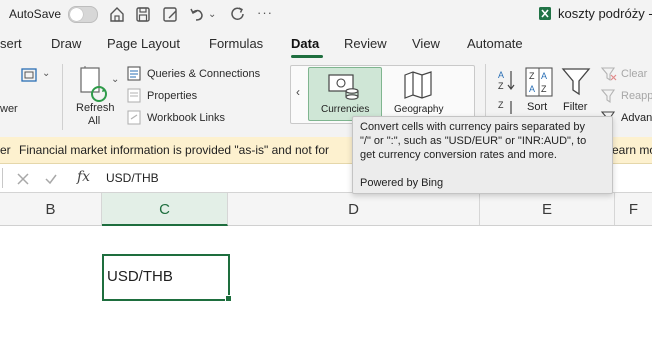 The image size is (652, 360). What do you see at coordinates (5, 150) in the screenshot?
I see `info-bar-prefix: er` at bounding box center [5, 150].